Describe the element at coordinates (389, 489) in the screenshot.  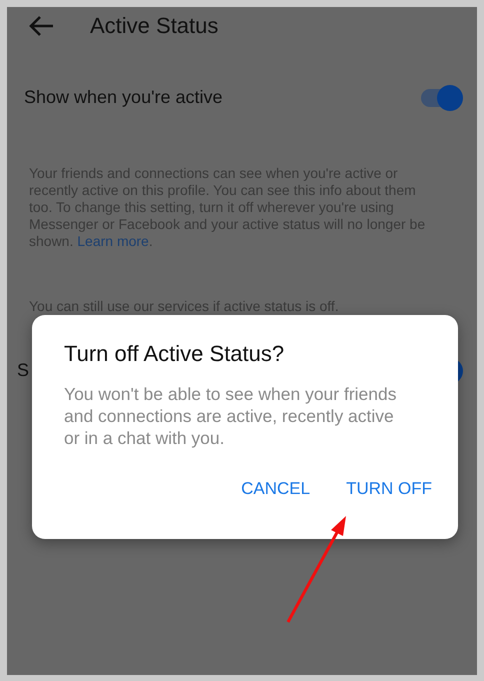
I see `dialog-button: TURN OFF` at that location.